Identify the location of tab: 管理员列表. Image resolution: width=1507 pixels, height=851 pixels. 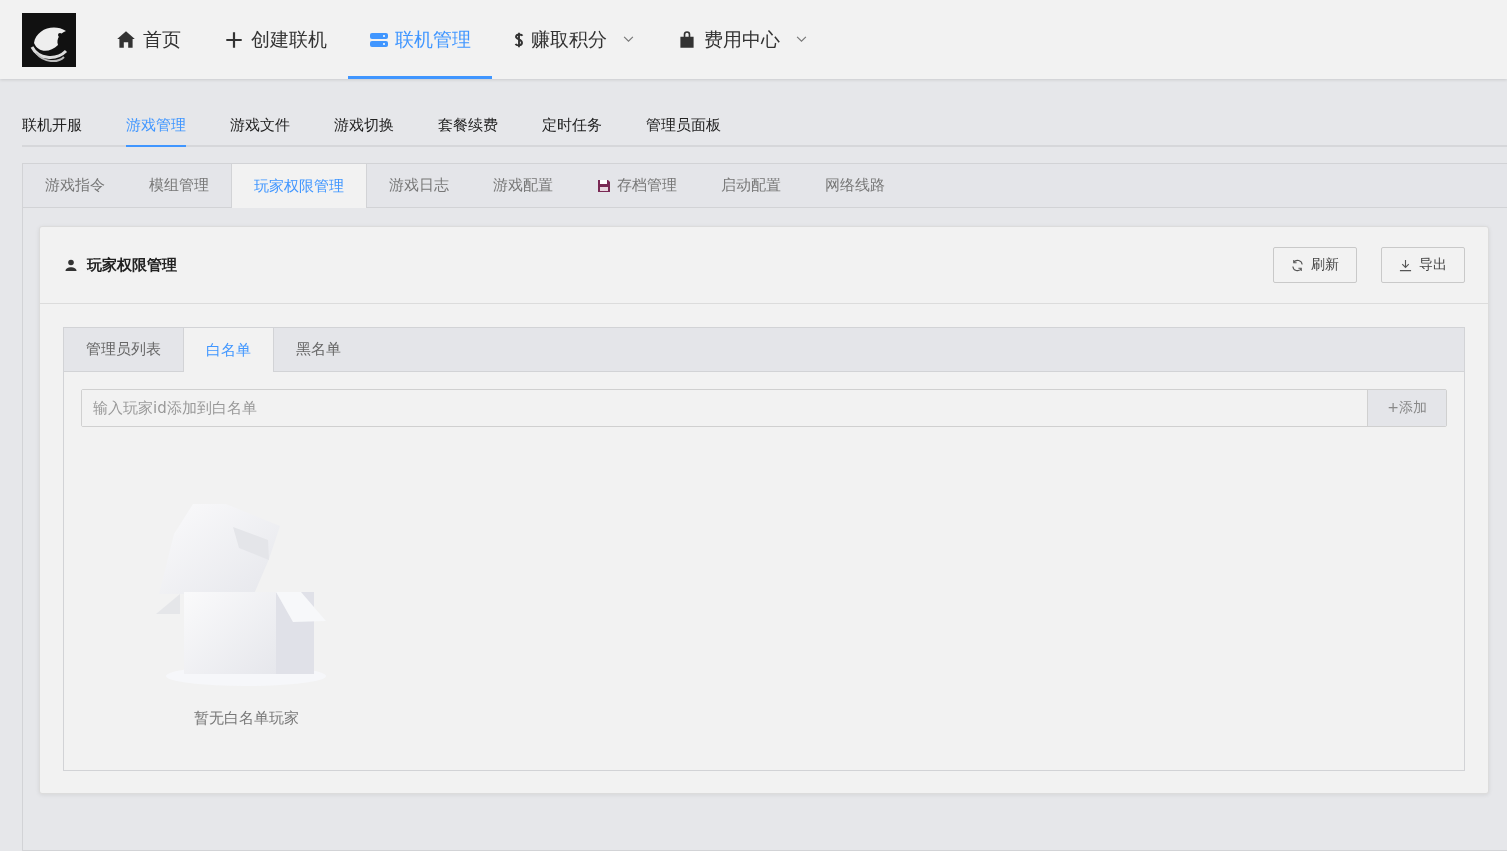
(123, 349).